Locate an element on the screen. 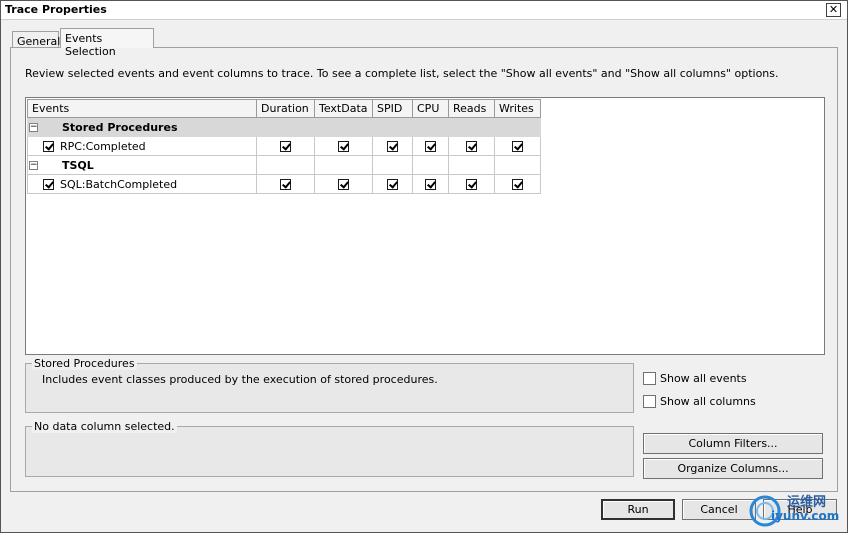 The height and width of the screenshot is (533, 848). help-button: Help is located at coordinates (800, 509).